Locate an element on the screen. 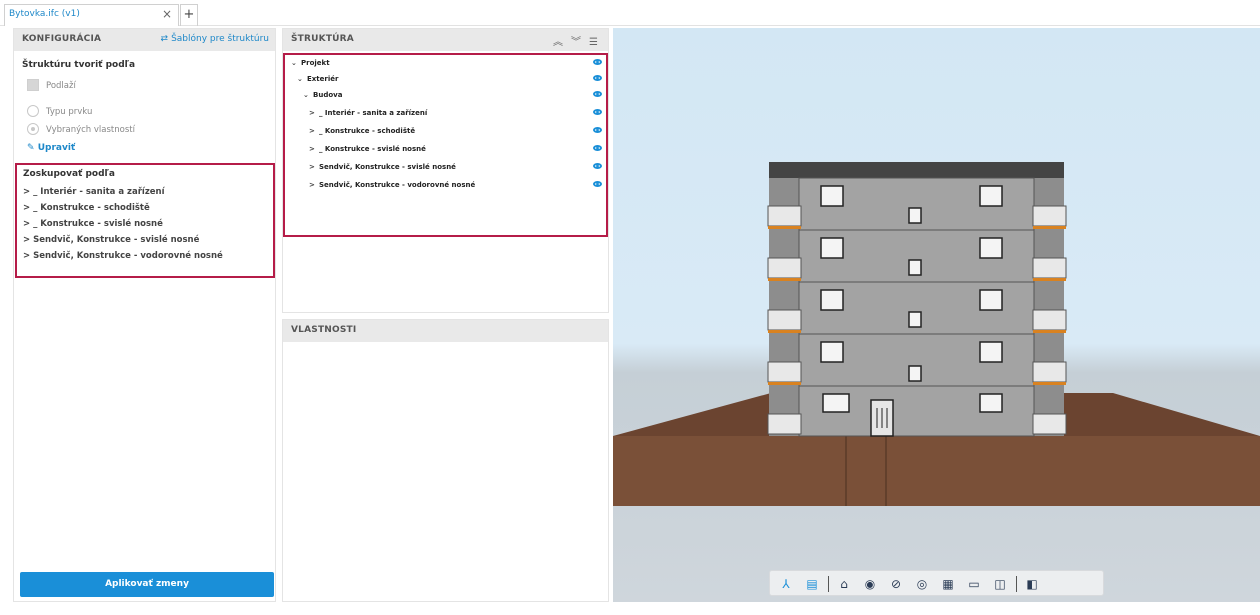 The width and height of the screenshot is (1260, 615). target-icon: ◎ is located at coordinates (922, 584).